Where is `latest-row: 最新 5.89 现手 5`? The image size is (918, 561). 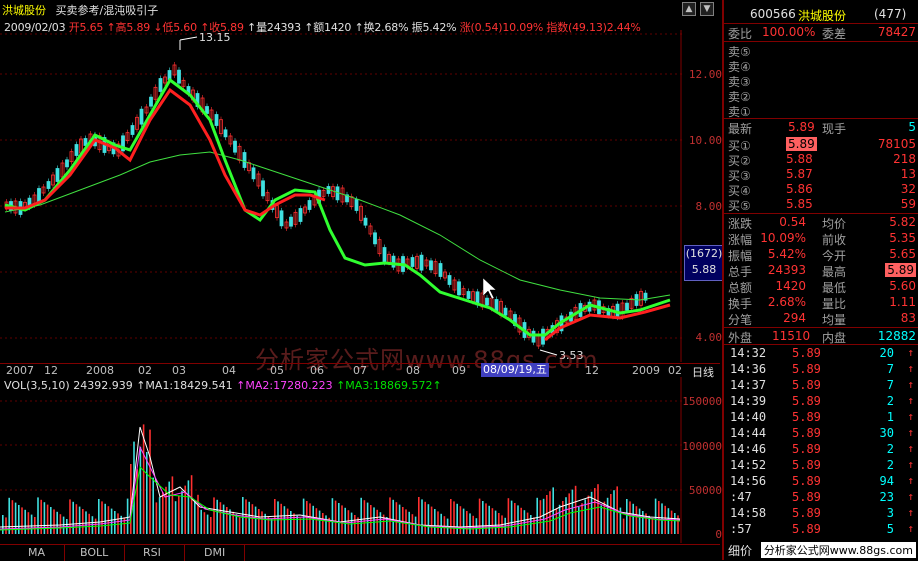
latest-row: 最新 5.89 现手 5 is located at coordinates (822, 128).